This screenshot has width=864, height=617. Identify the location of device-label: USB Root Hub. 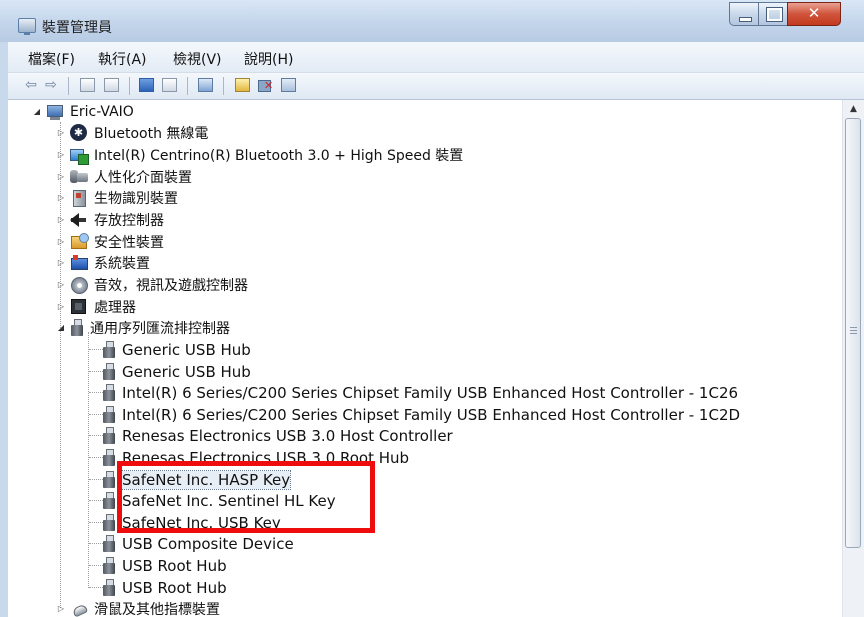
(174, 587).